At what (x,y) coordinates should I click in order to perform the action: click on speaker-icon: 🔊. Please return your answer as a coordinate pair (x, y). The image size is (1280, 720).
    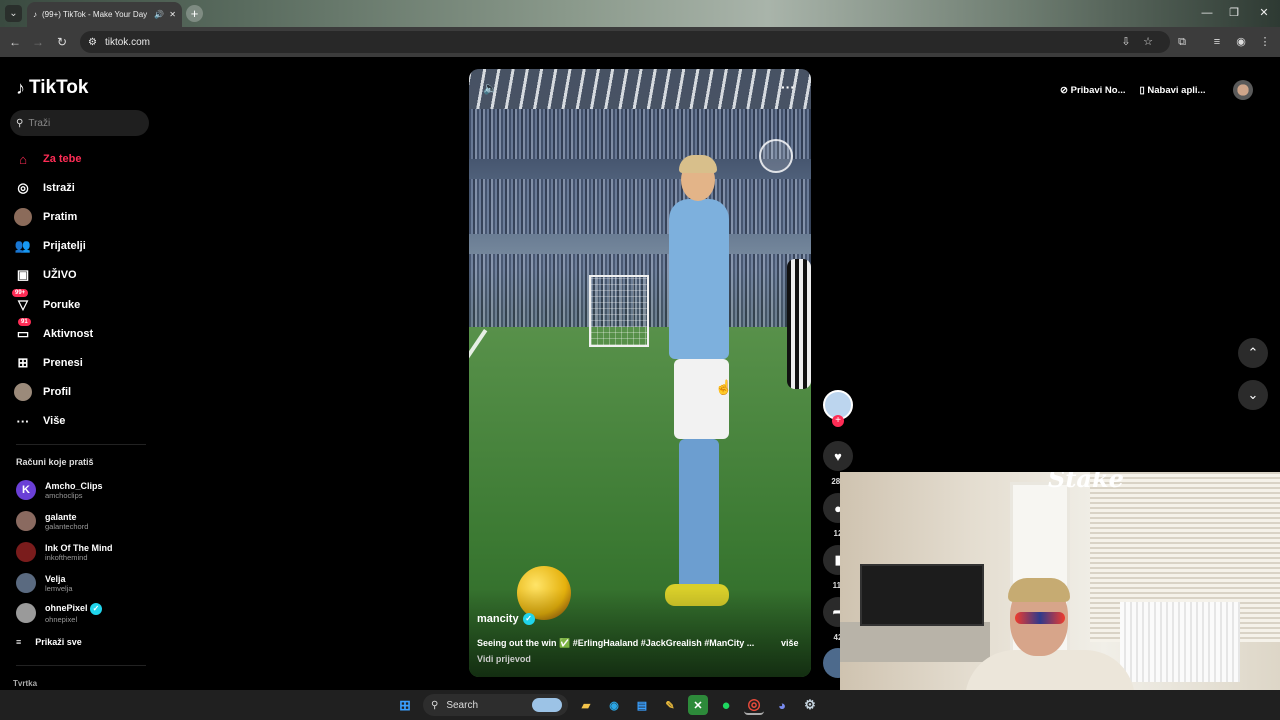
    Looking at the image, I should click on (159, 14).